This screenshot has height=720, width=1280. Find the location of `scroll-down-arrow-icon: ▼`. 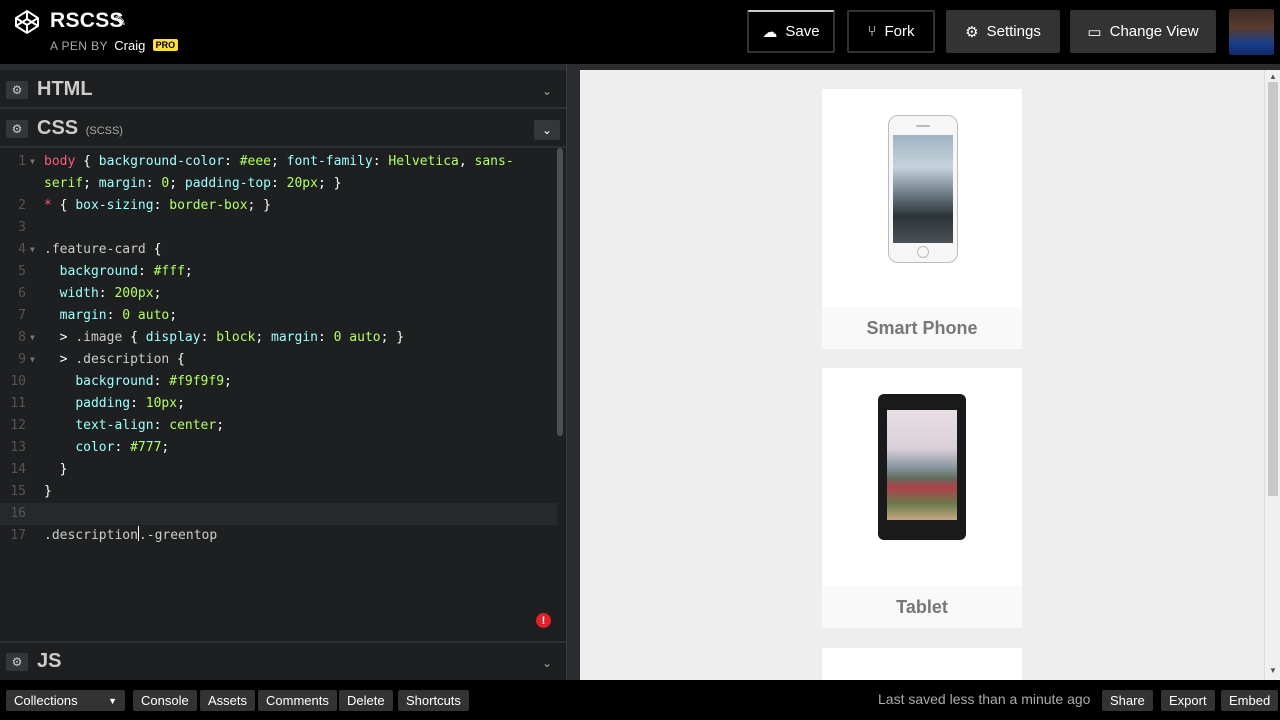

scroll-down-arrow-icon: ▼ is located at coordinates (1273, 670).